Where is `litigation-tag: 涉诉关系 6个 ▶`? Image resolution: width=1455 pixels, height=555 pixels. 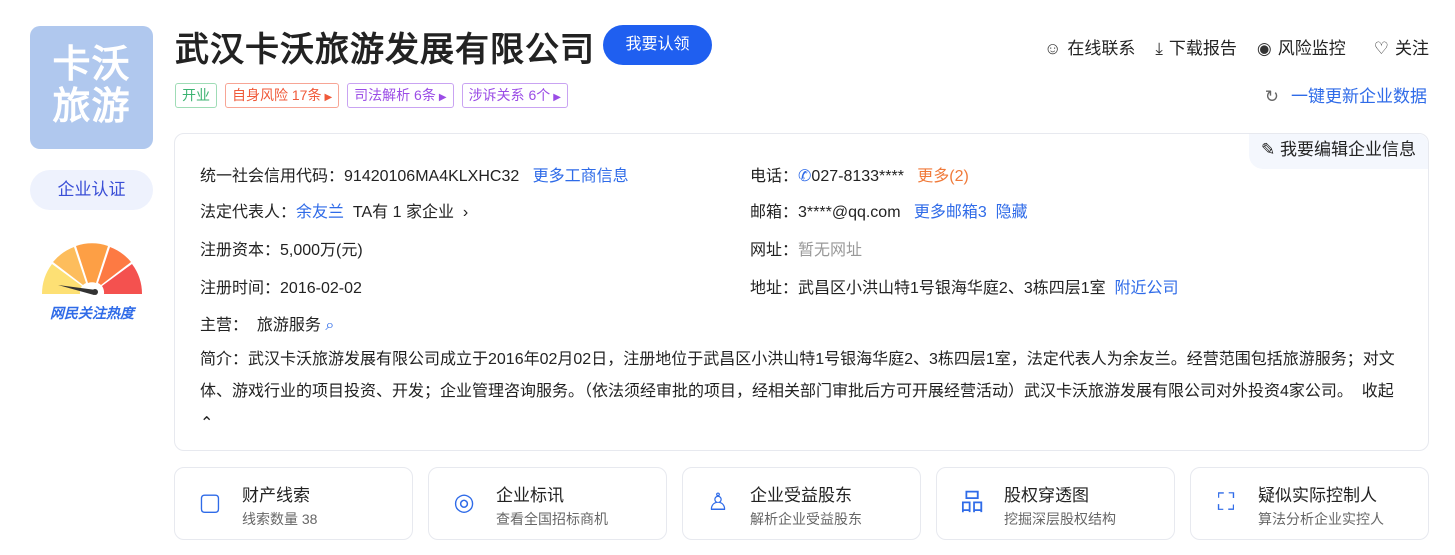 litigation-tag: 涉诉关系 6个 ▶ is located at coordinates (514, 95).